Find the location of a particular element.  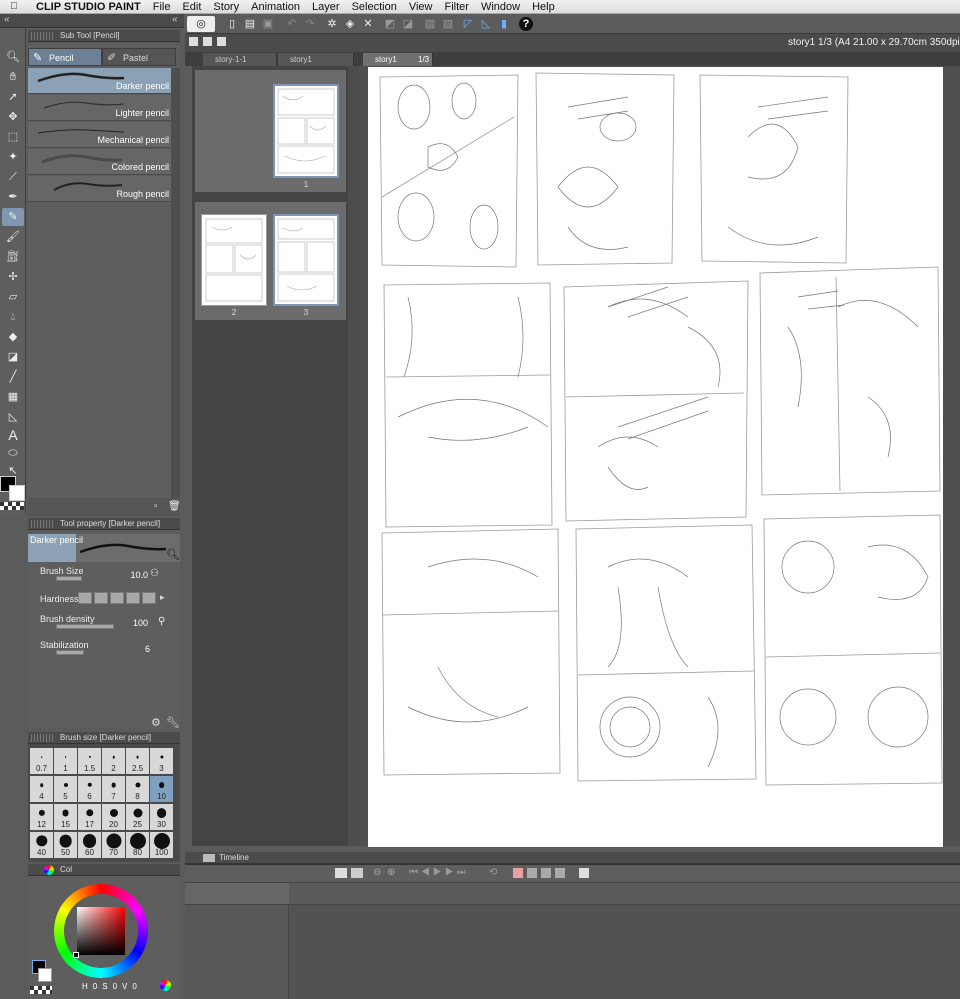

brush-size-5: 5 is located at coordinates (65, 789).